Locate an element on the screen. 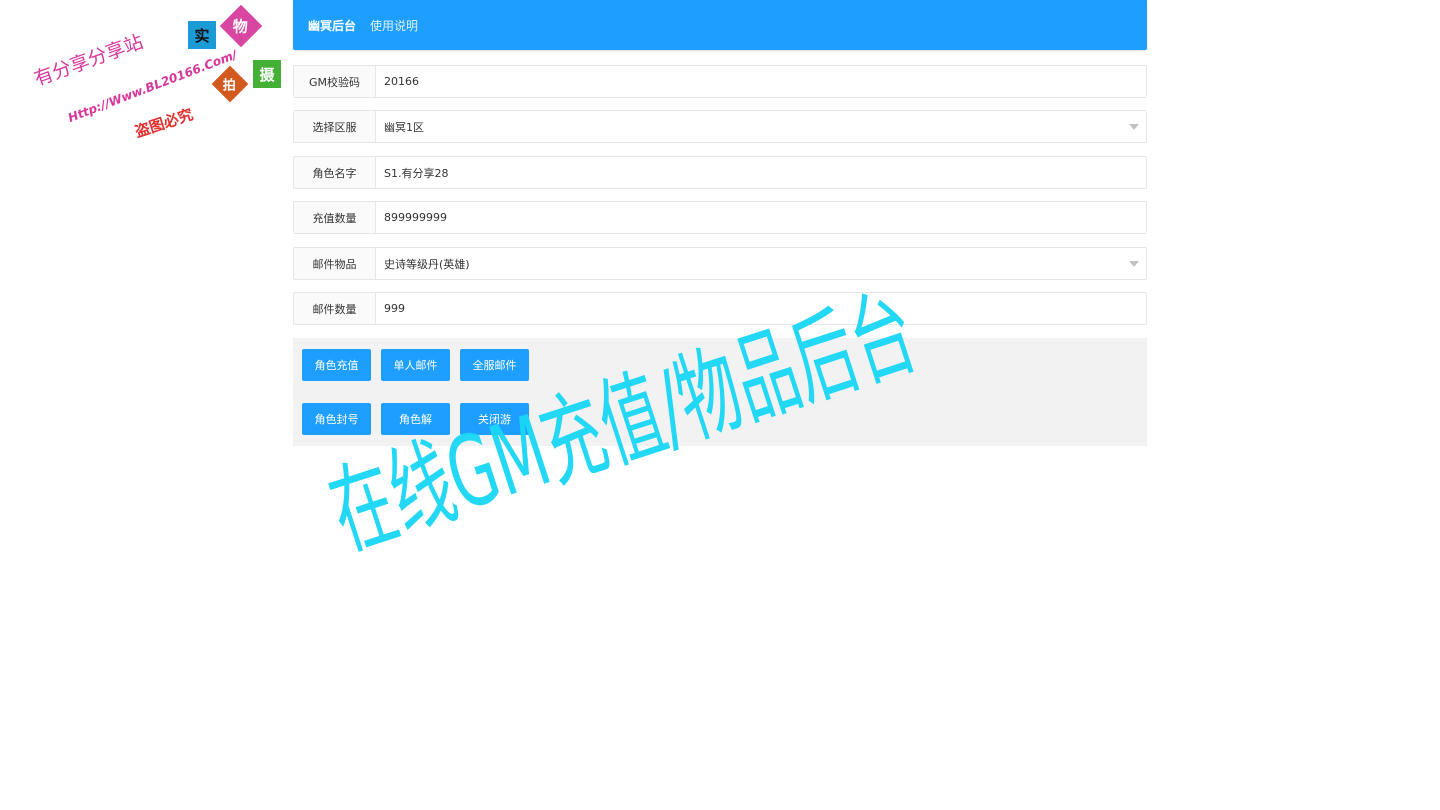 The width and height of the screenshot is (1440, 810). top-nav-bar: 幽冥后台 使用说明 is located at coordinates (720, 25).